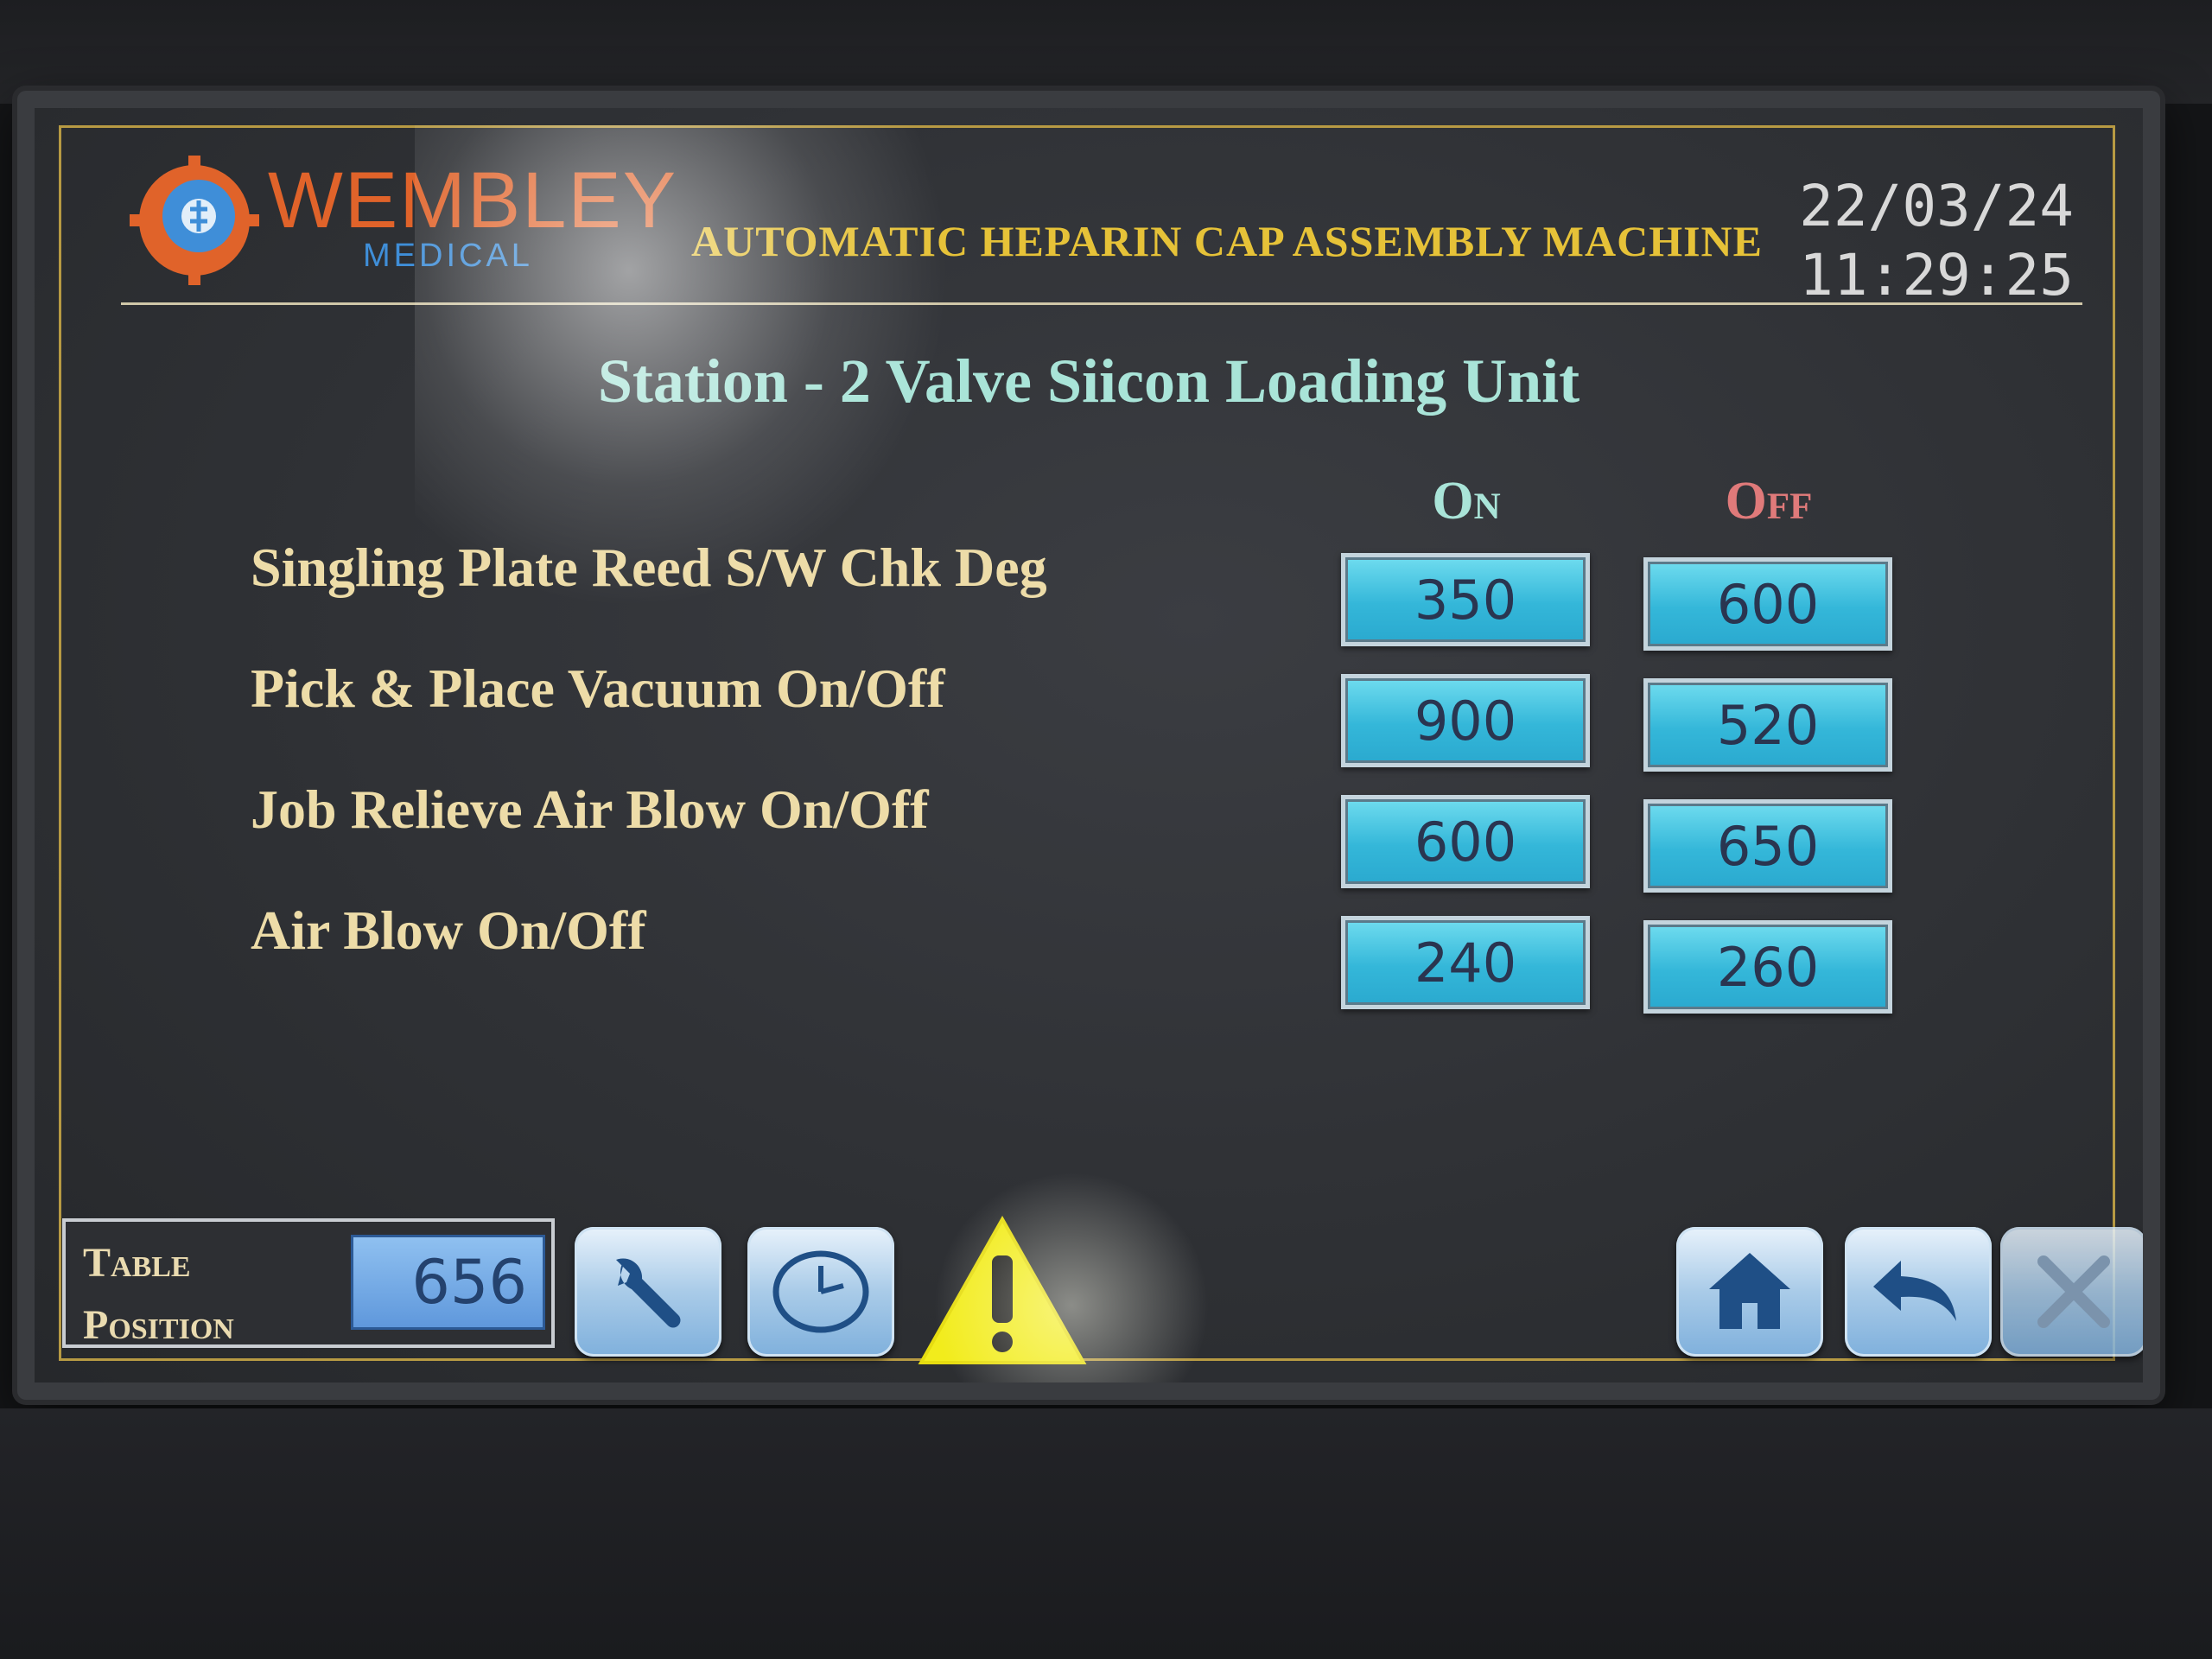 This screenshot has width=2212, height=1659. What do you see at coordinates (1088, 381) in the screenshot?
I see `page-title: Station - 2 Valve Siicon Loading Unit` at bounding box center [1088, 381].